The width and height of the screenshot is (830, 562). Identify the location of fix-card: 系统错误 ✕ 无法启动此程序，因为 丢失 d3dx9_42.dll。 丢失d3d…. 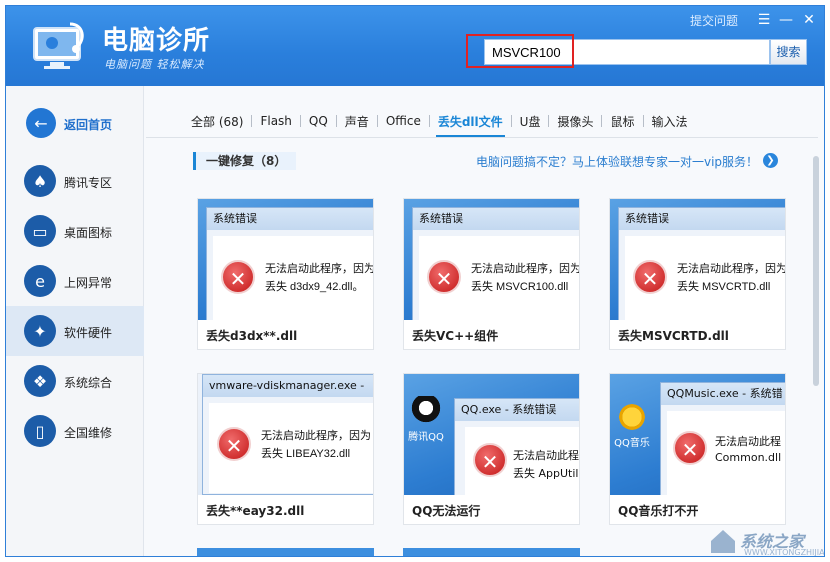
(285, 274).